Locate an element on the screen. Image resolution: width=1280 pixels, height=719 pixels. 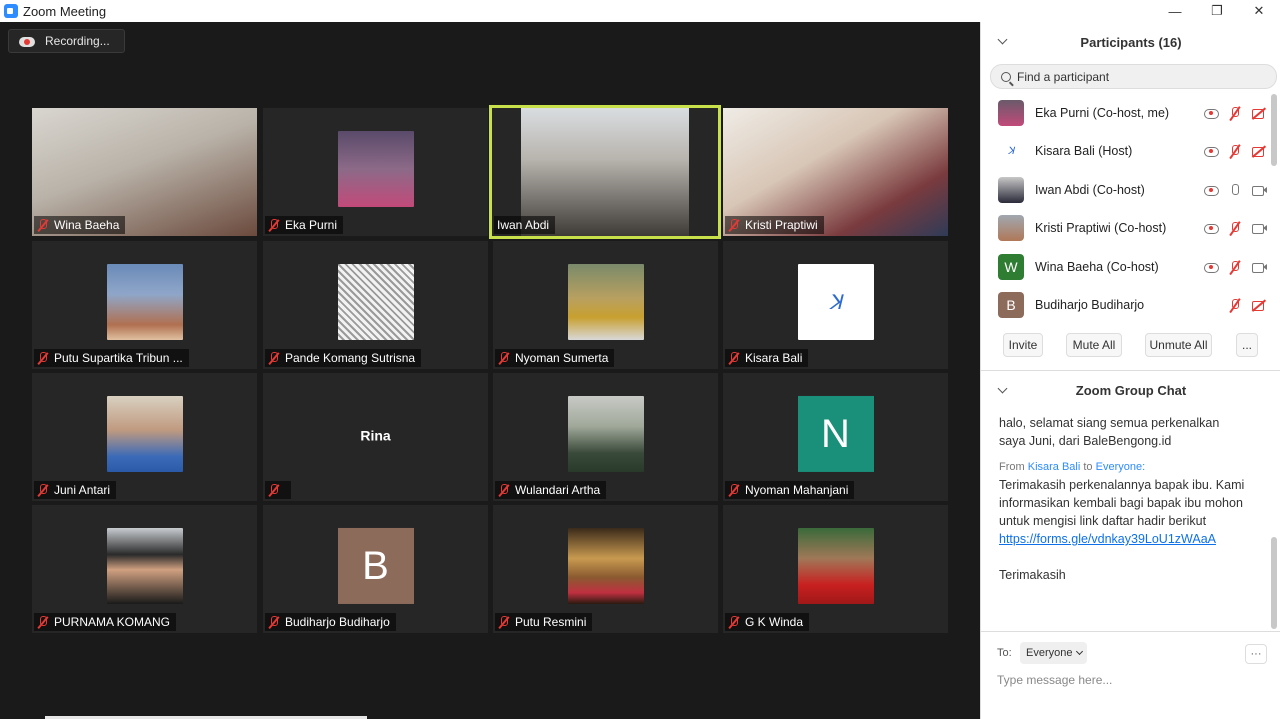
mic-on-icon is located at coordinates (1235, 190).